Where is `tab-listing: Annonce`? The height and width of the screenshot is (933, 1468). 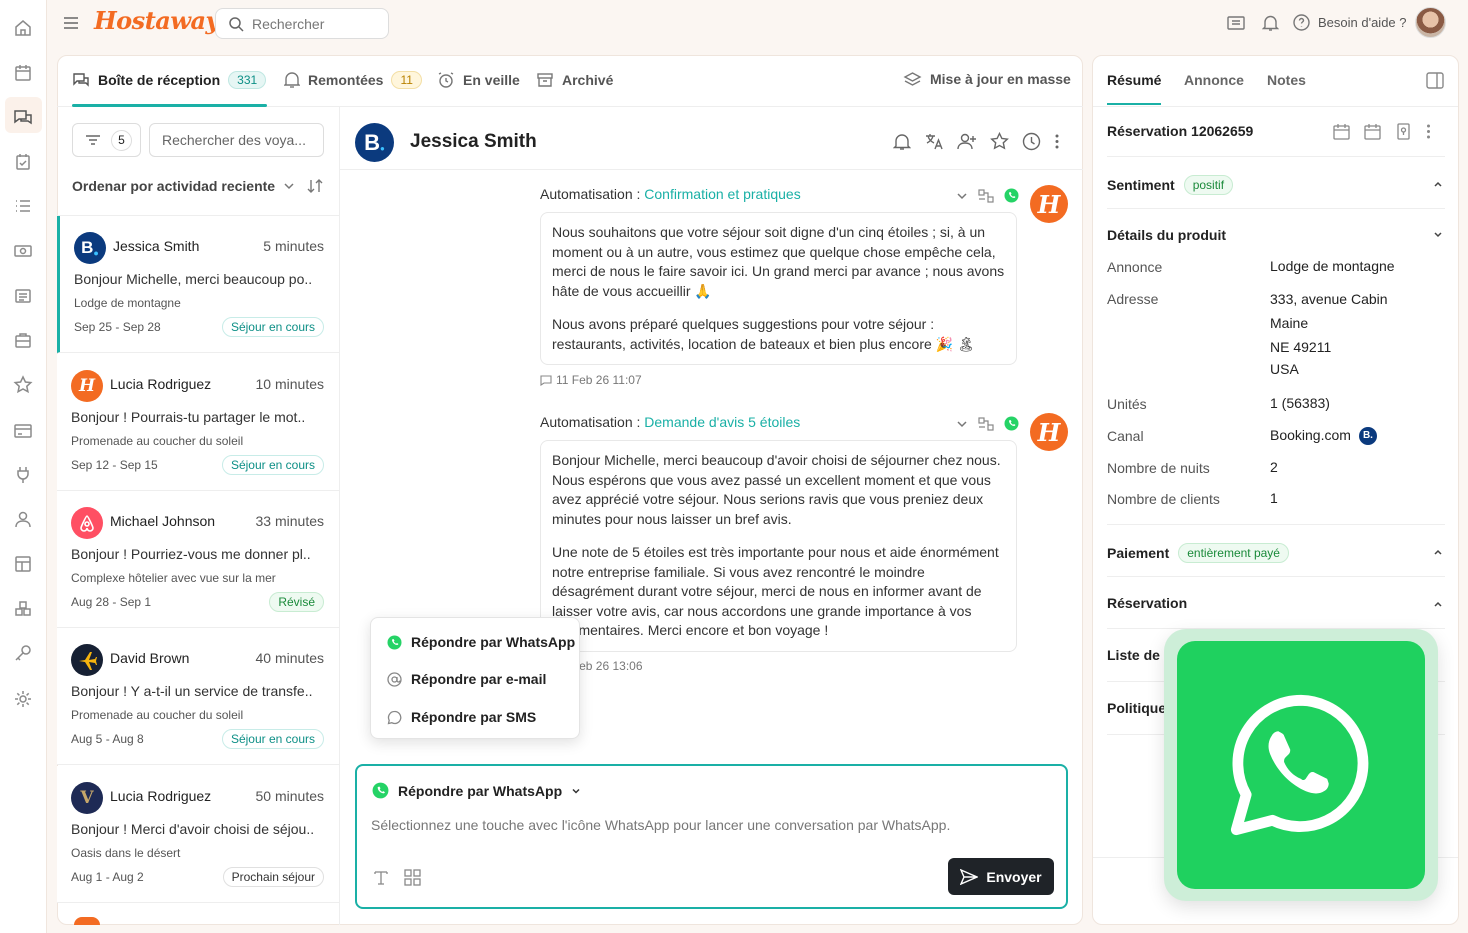
tab-listing: Annonce is located at coordinates (1214, 80).